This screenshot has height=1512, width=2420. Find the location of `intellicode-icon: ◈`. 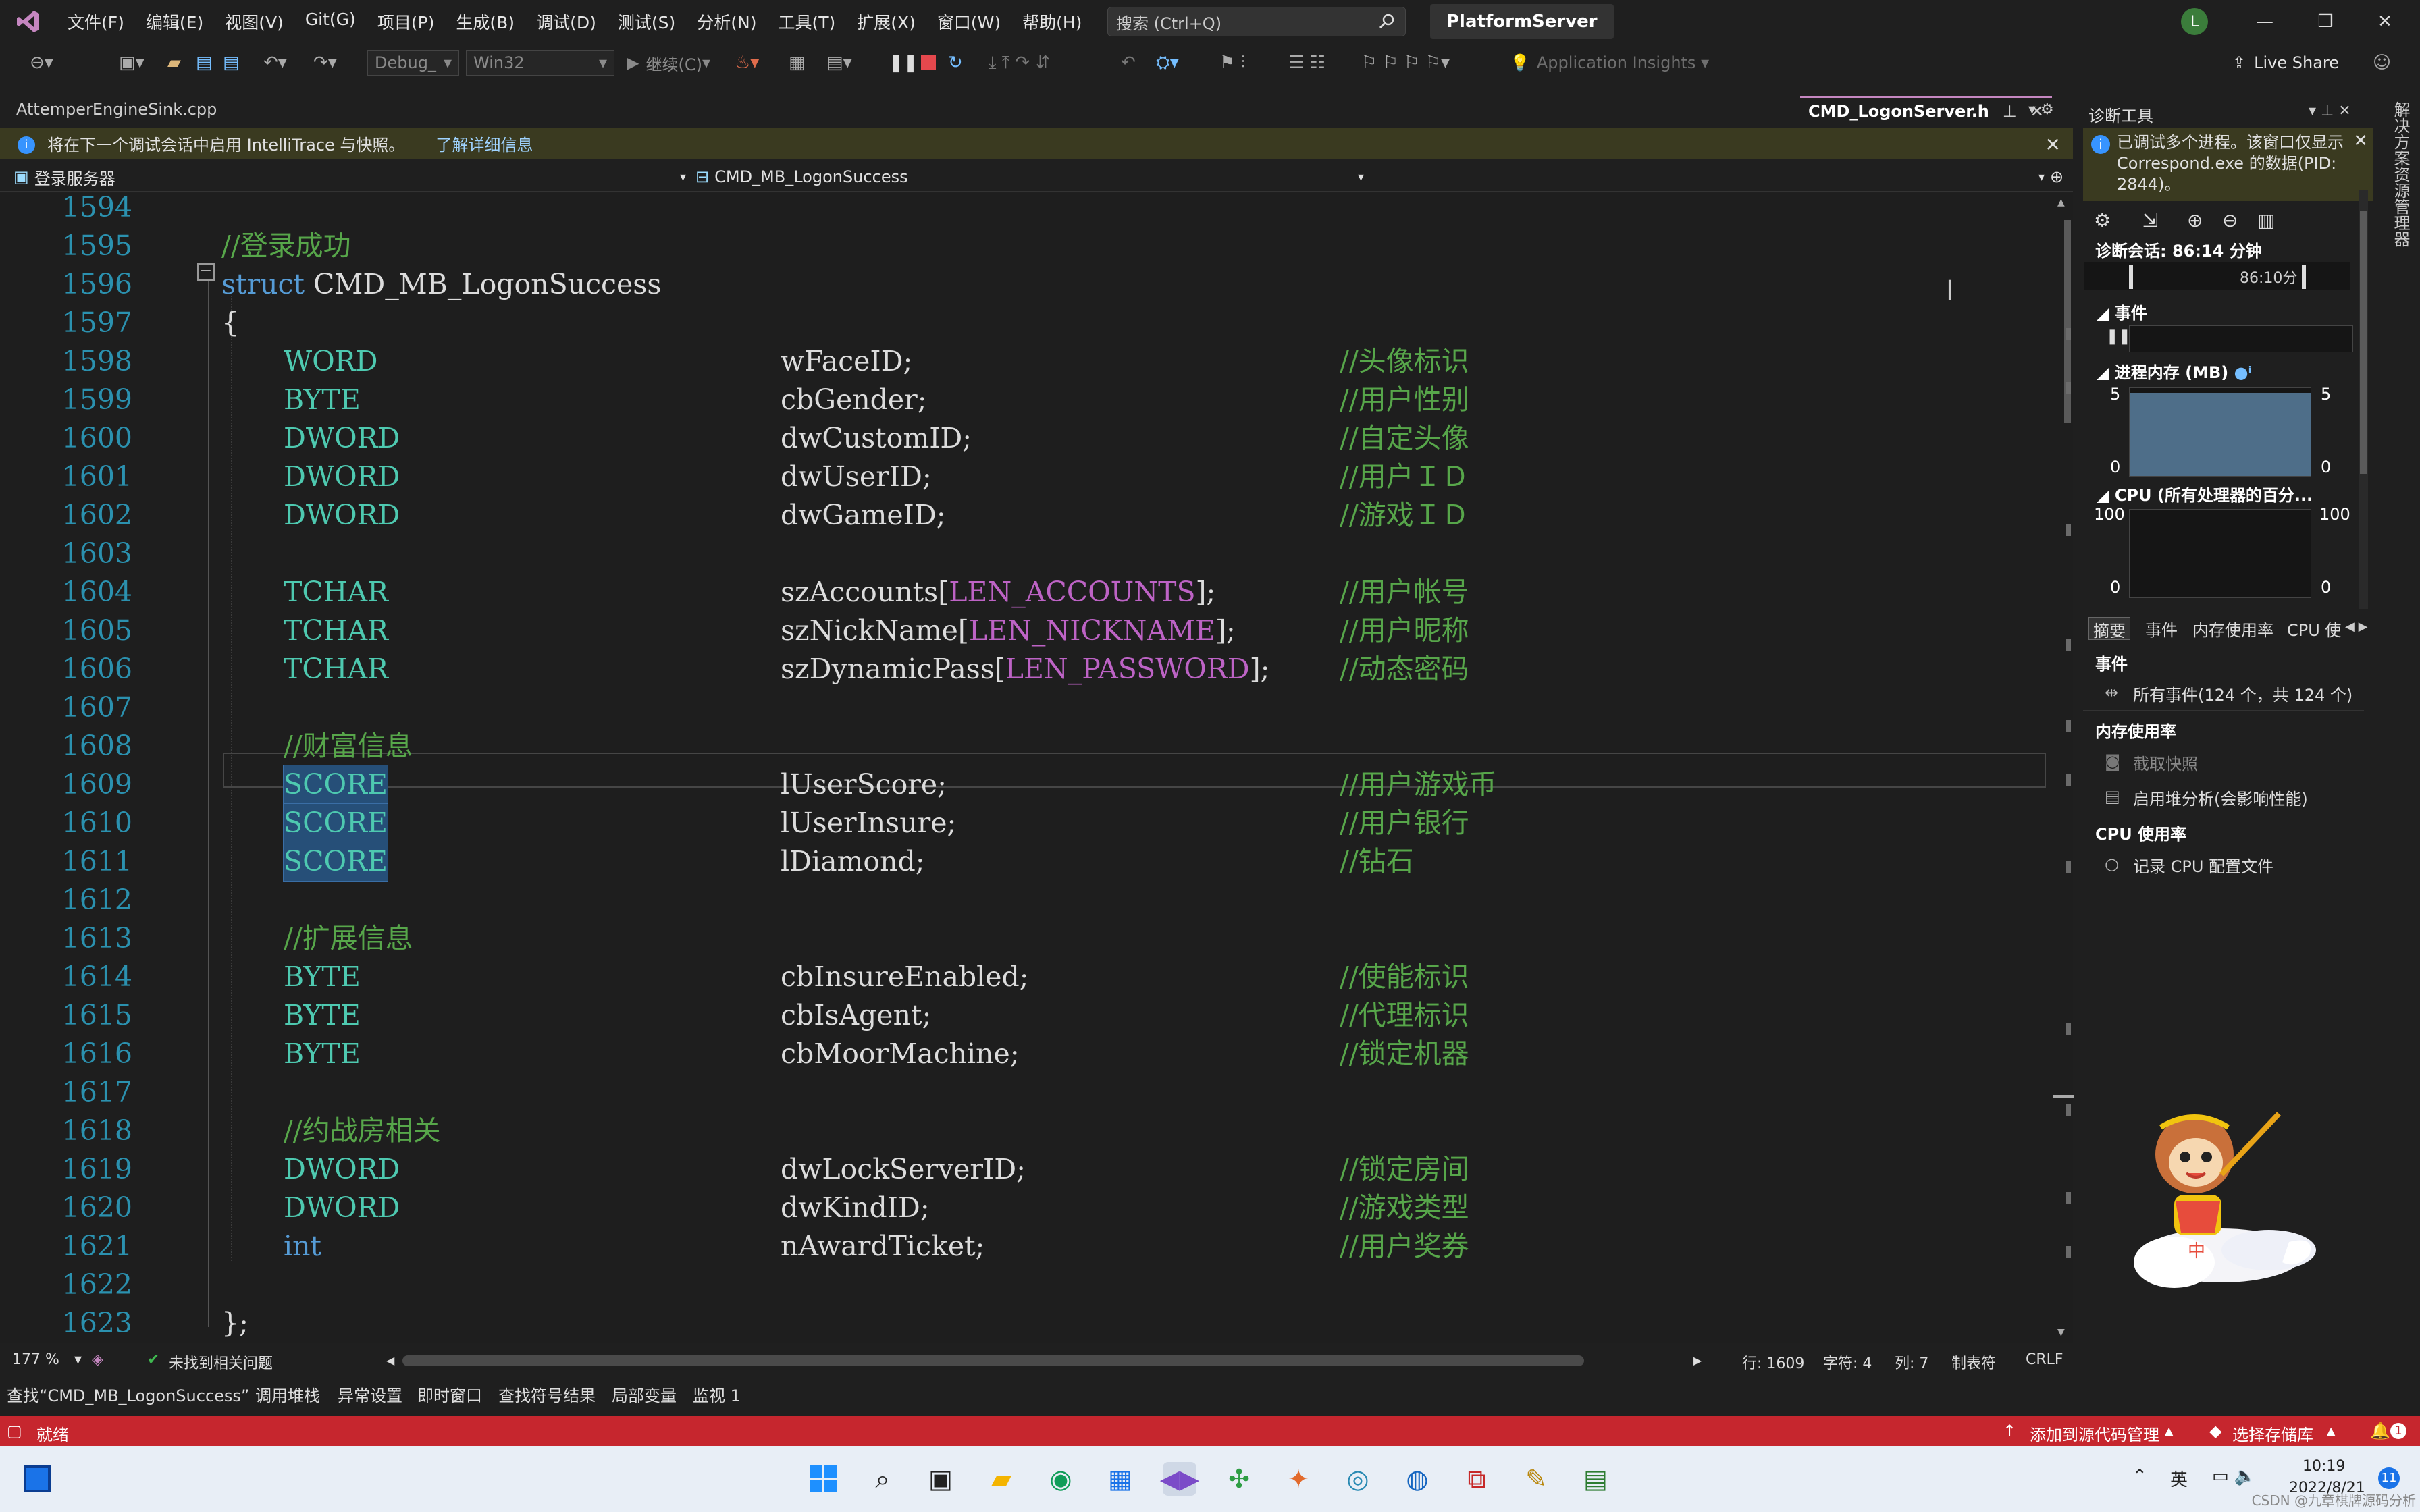

intellicode-icon: ◈ is located at coordinates (97, 1359).